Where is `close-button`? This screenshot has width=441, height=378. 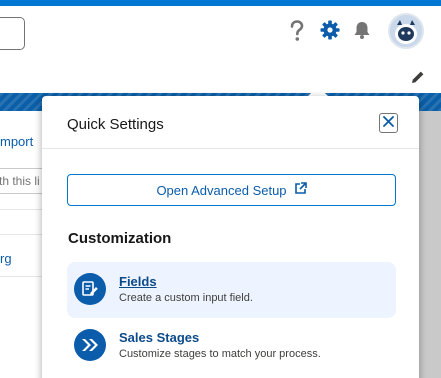 close-button is located at coordinates (388, 123).